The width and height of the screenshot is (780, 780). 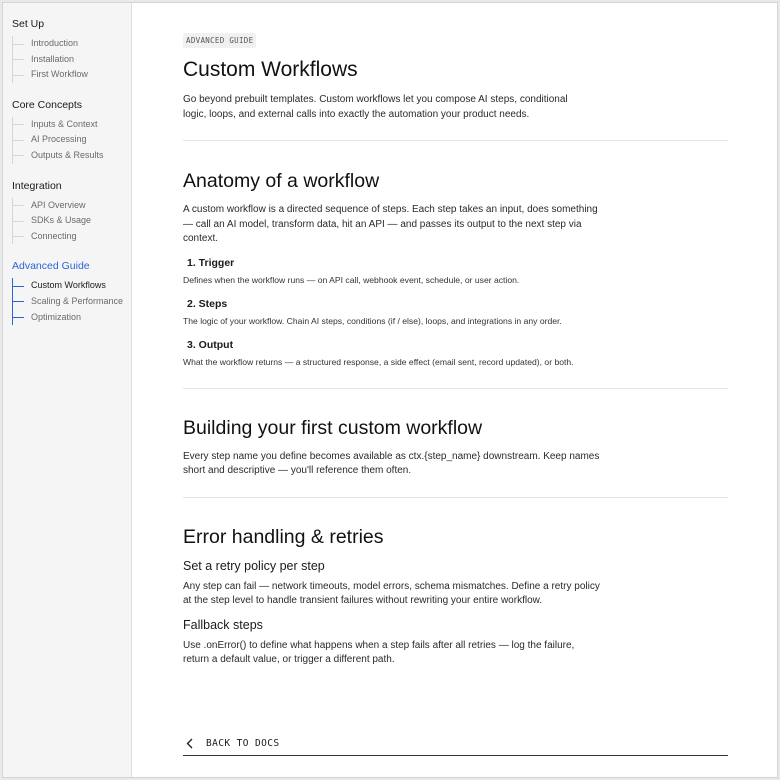 What do you see at coordinates (189, 743) in the screenshot?
I see `chevron-left-icon` at bounding box center [189, 743].